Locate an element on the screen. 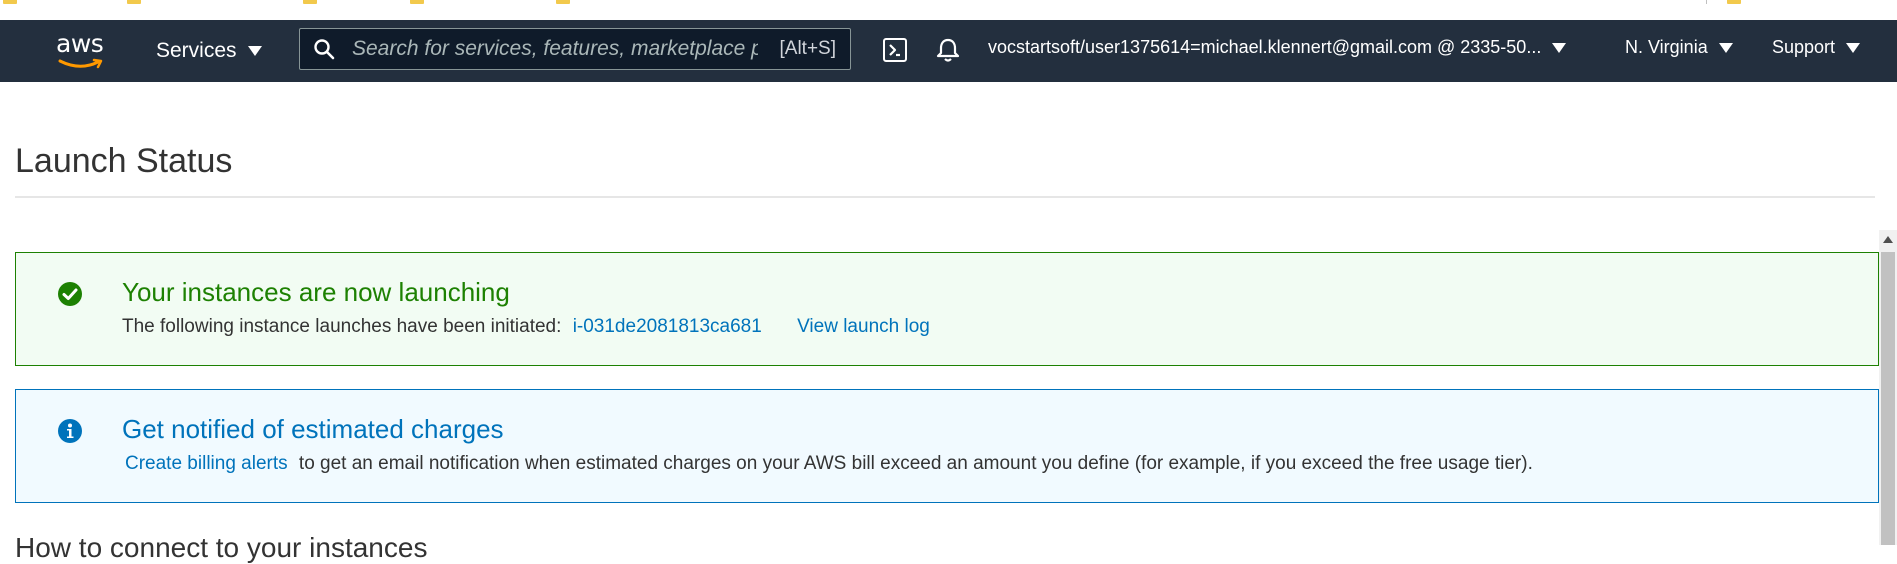 This screenshot has height=564, width=1897. support-menu-button: Support is located at coordinates (1816, 47).